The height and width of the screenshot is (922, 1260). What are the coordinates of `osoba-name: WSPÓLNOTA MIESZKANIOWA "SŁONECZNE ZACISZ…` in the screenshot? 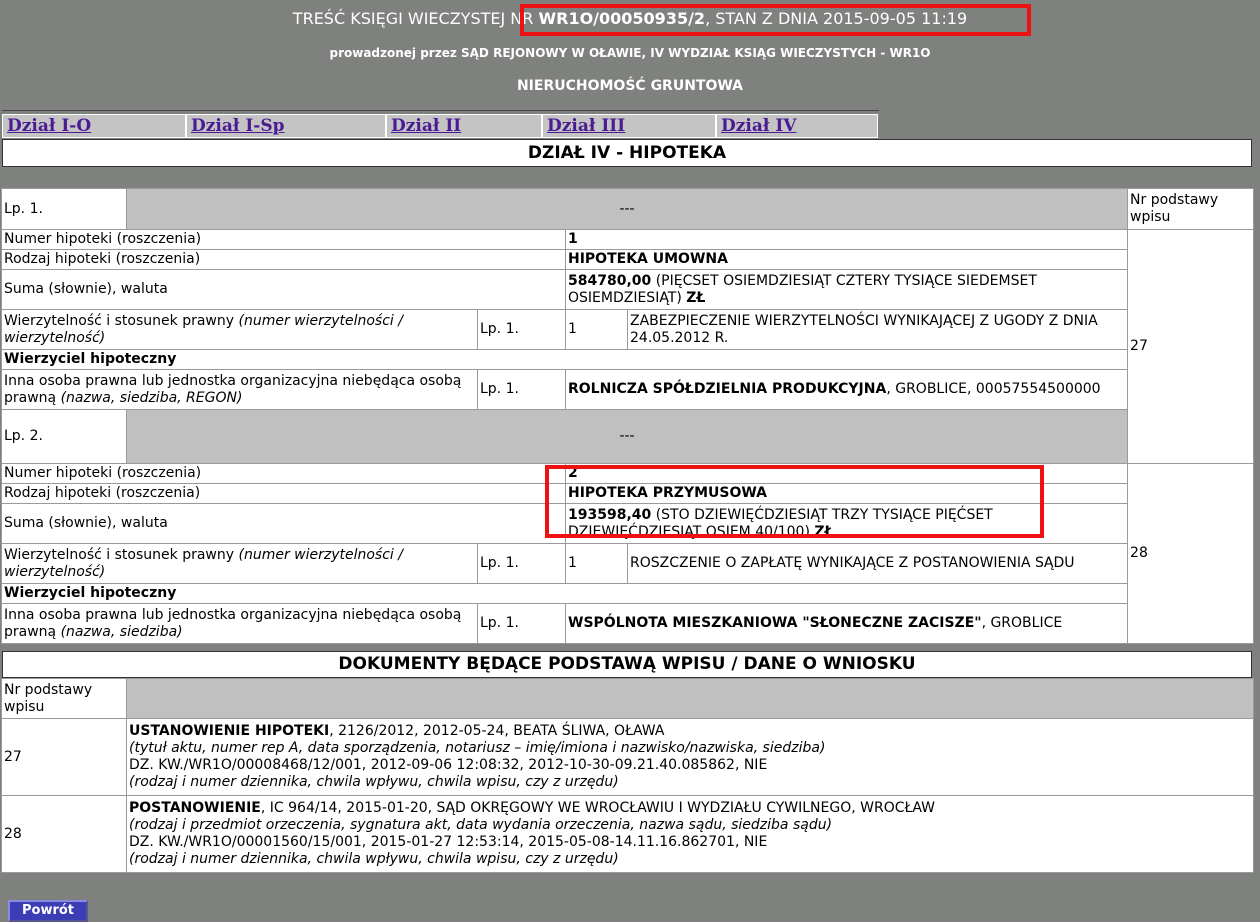 It's located at (775, 623).